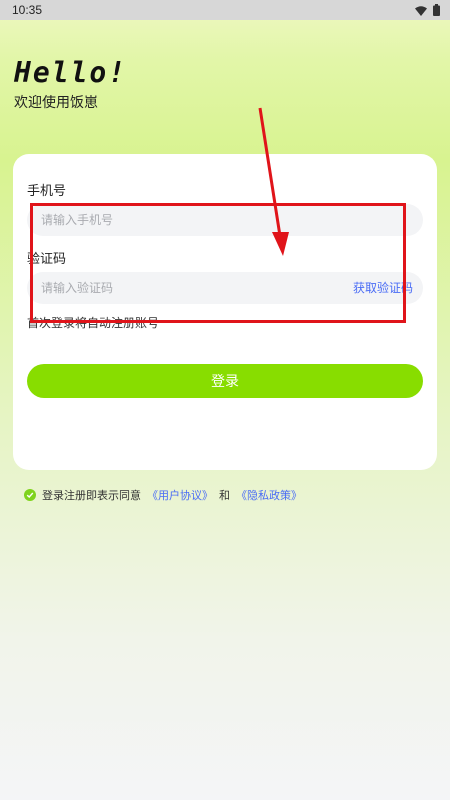 The image size is (450, 800). Describe the element at coordinates (56, 103) in the screenshot. I see `welcome-text: 欢迎使用饭崽` at that location.